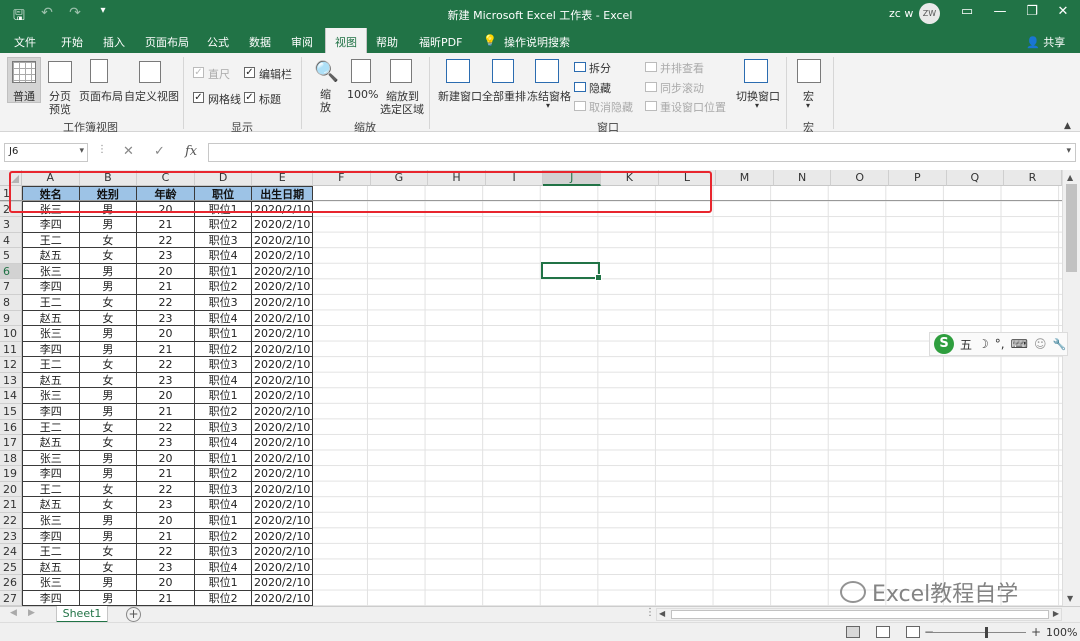 The image size is (1080, 641). I want to click on macros-icon, so click(809, 71).